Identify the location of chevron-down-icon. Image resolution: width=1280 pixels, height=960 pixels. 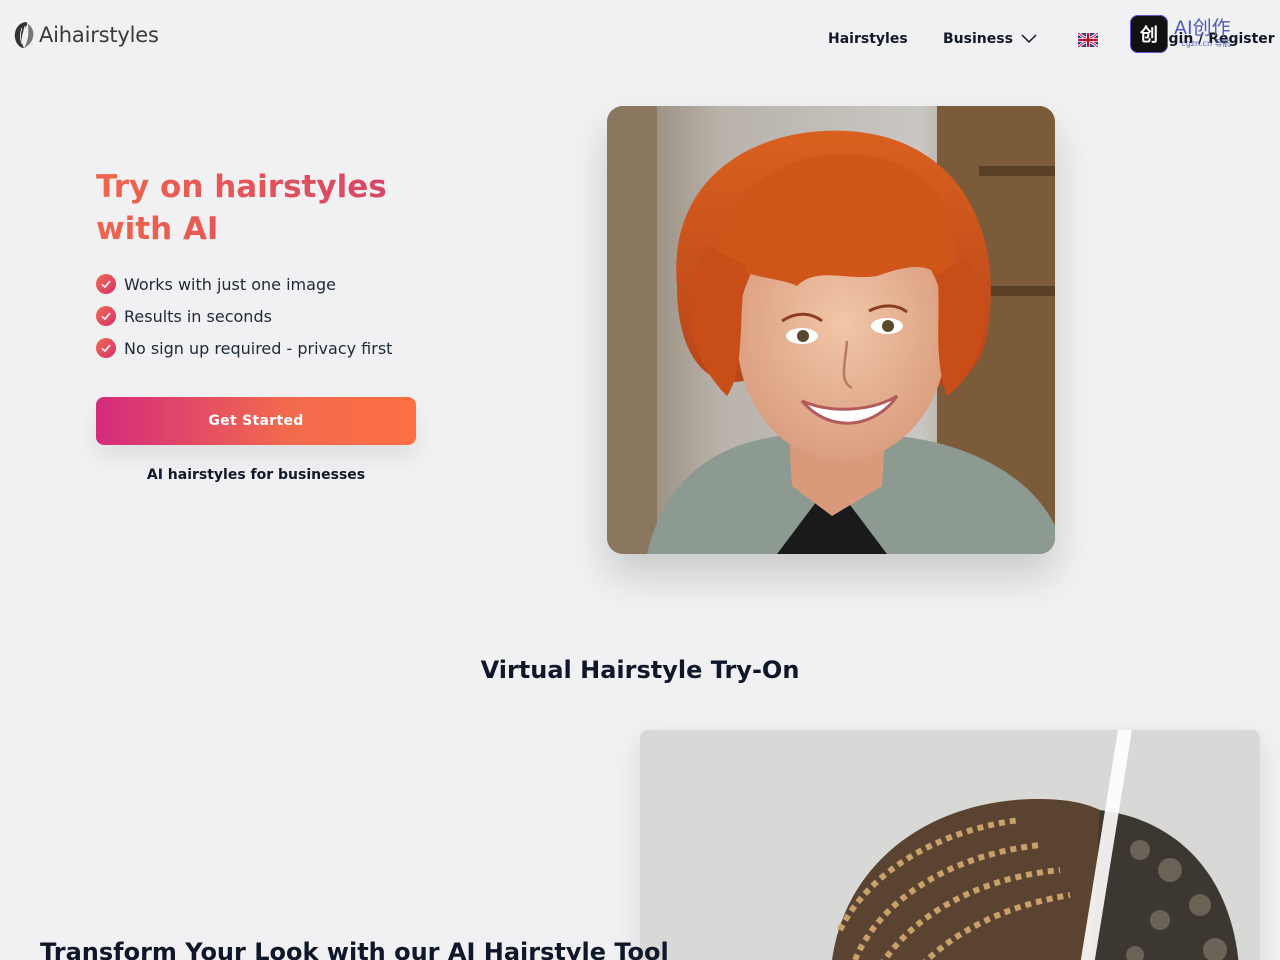
(1029, 39).